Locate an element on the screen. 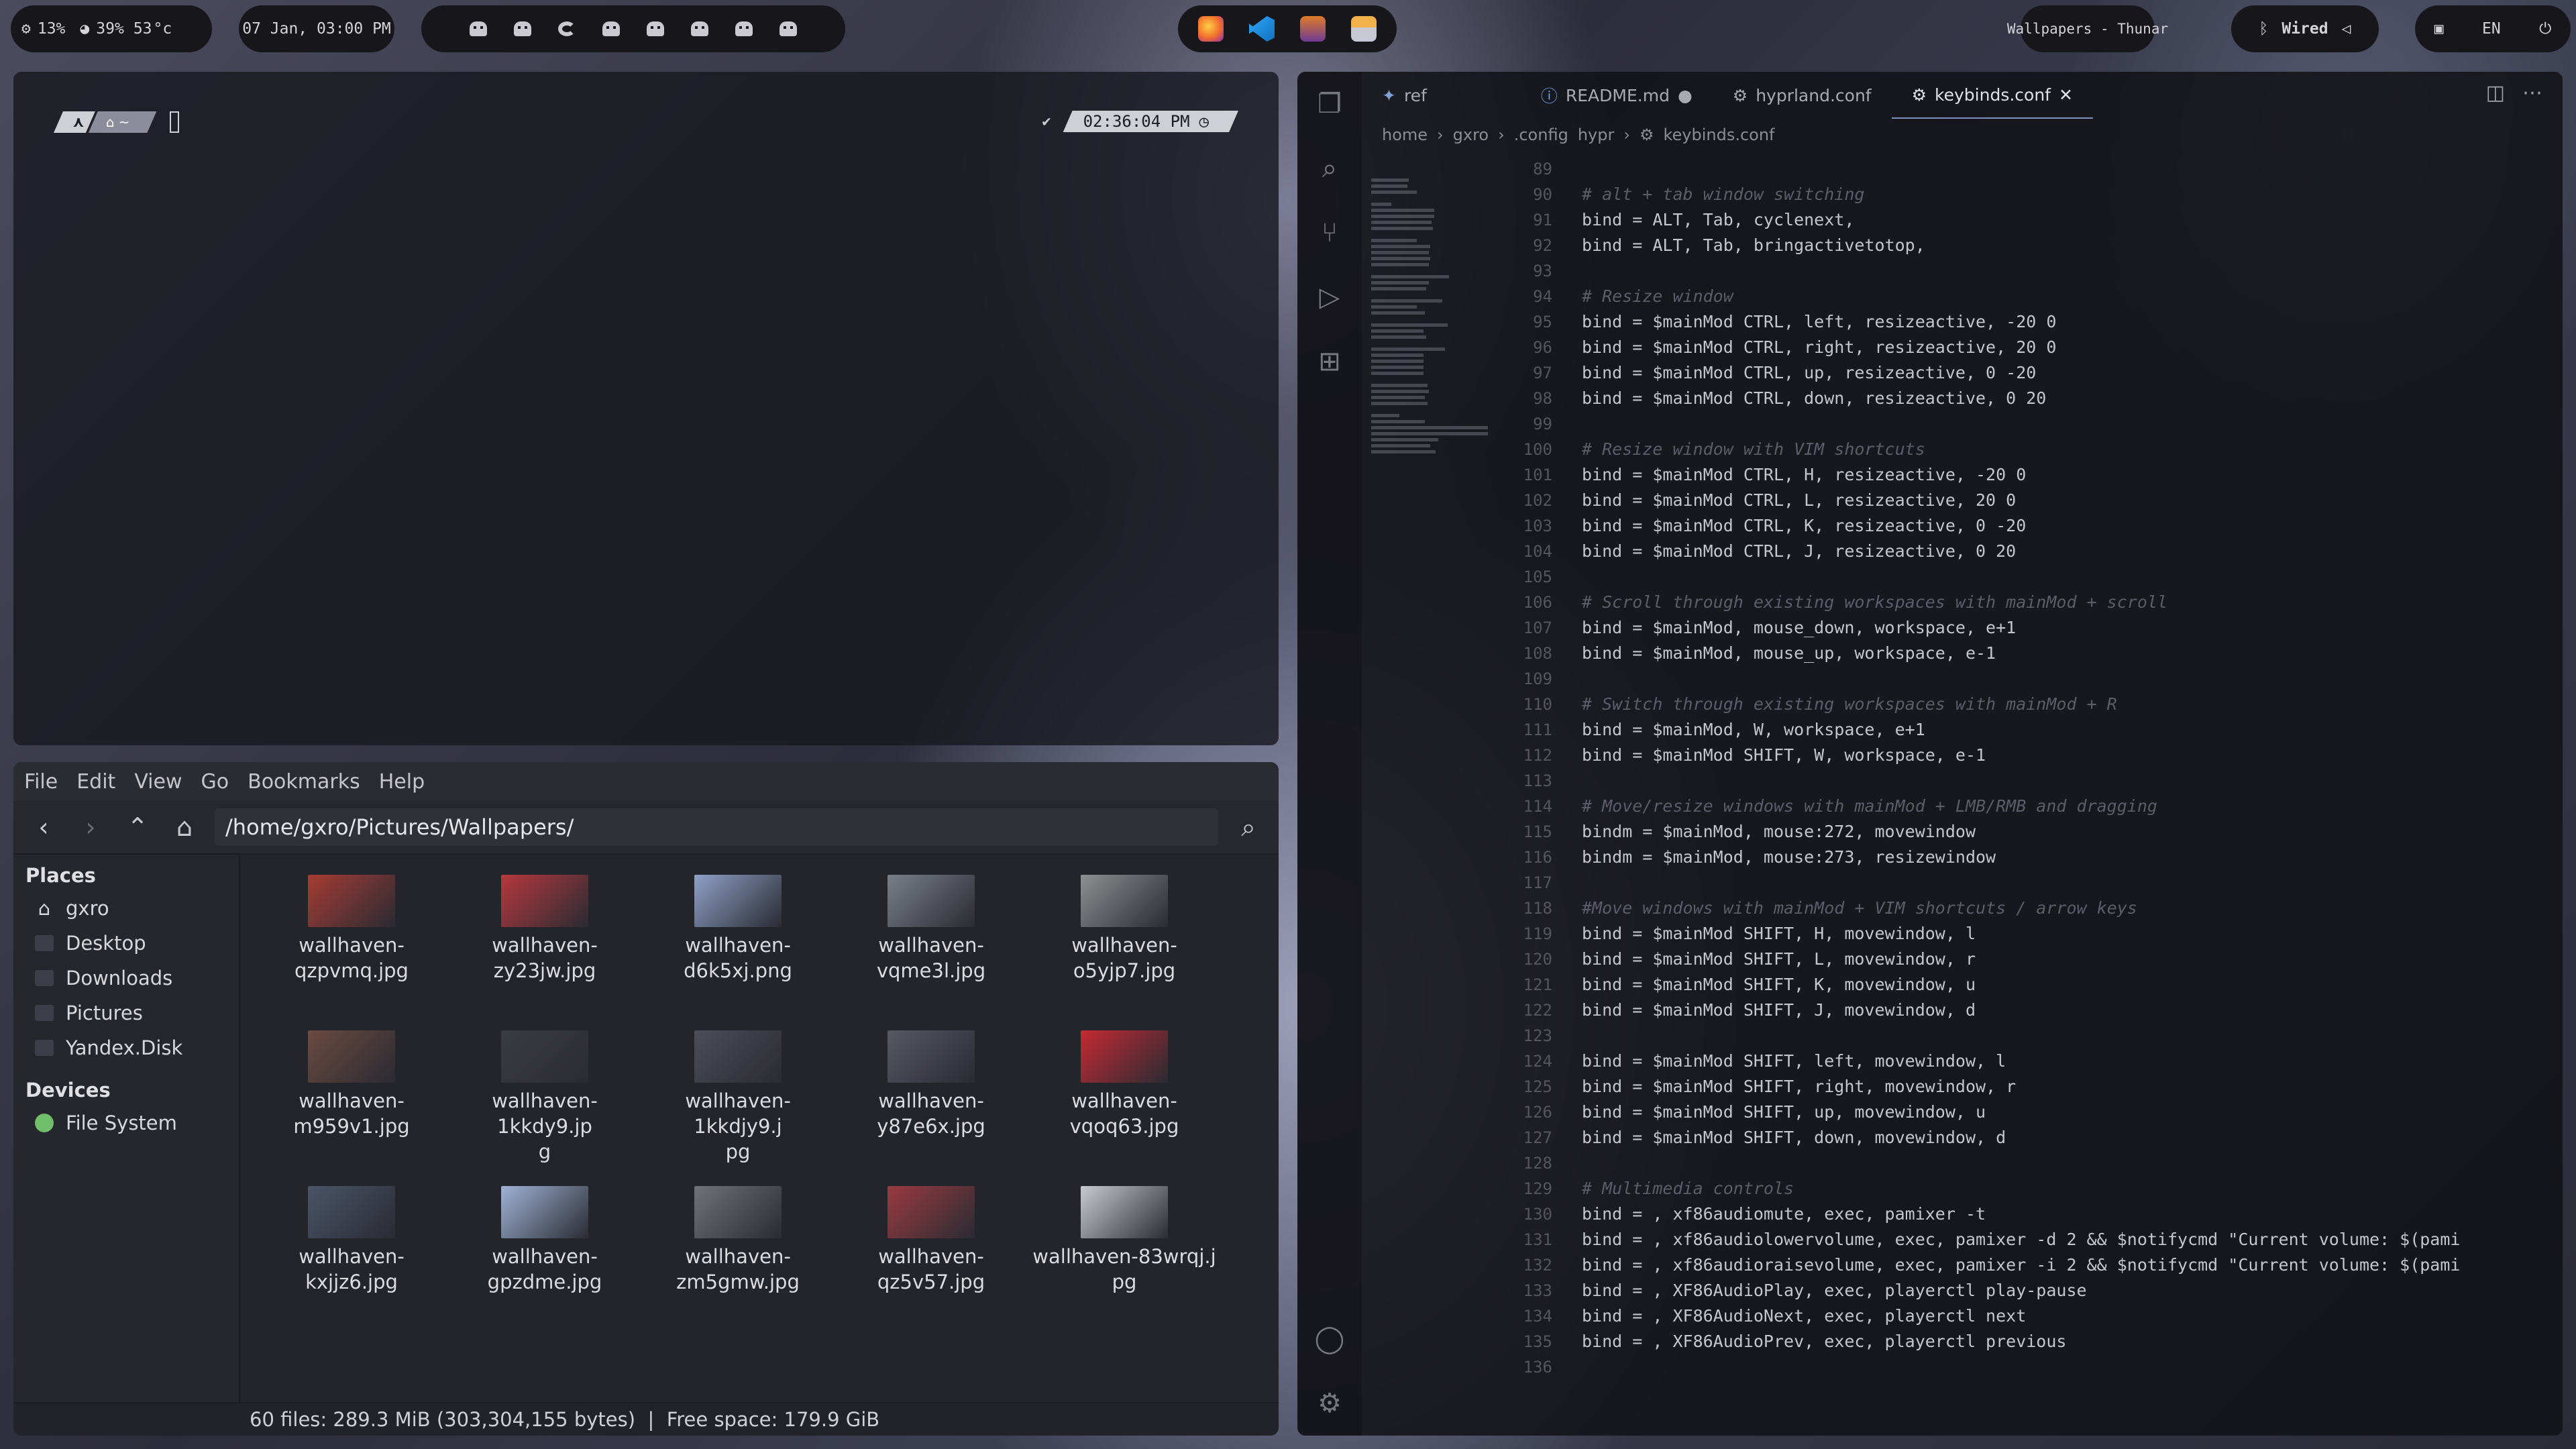 The width and height of the screenshot is (2576, 1449). workspace-1-ghost-icon is located at coordinates (478, 28).